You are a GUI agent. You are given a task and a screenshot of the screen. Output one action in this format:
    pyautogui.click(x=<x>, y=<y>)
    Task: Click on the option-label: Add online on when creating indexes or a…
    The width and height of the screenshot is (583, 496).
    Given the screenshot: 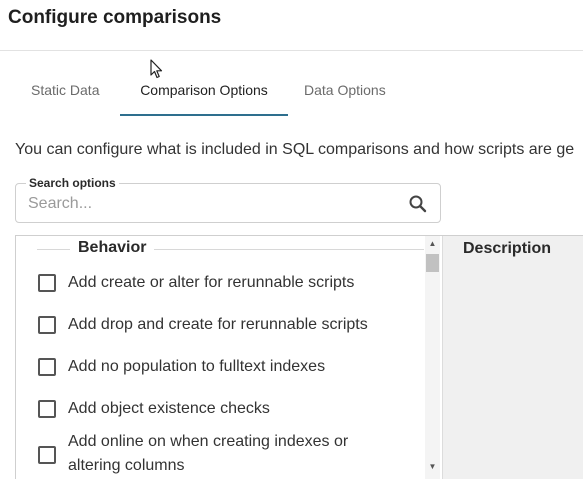 What is the action you would take?
    pyautogui.click(x=208, y=453)
    